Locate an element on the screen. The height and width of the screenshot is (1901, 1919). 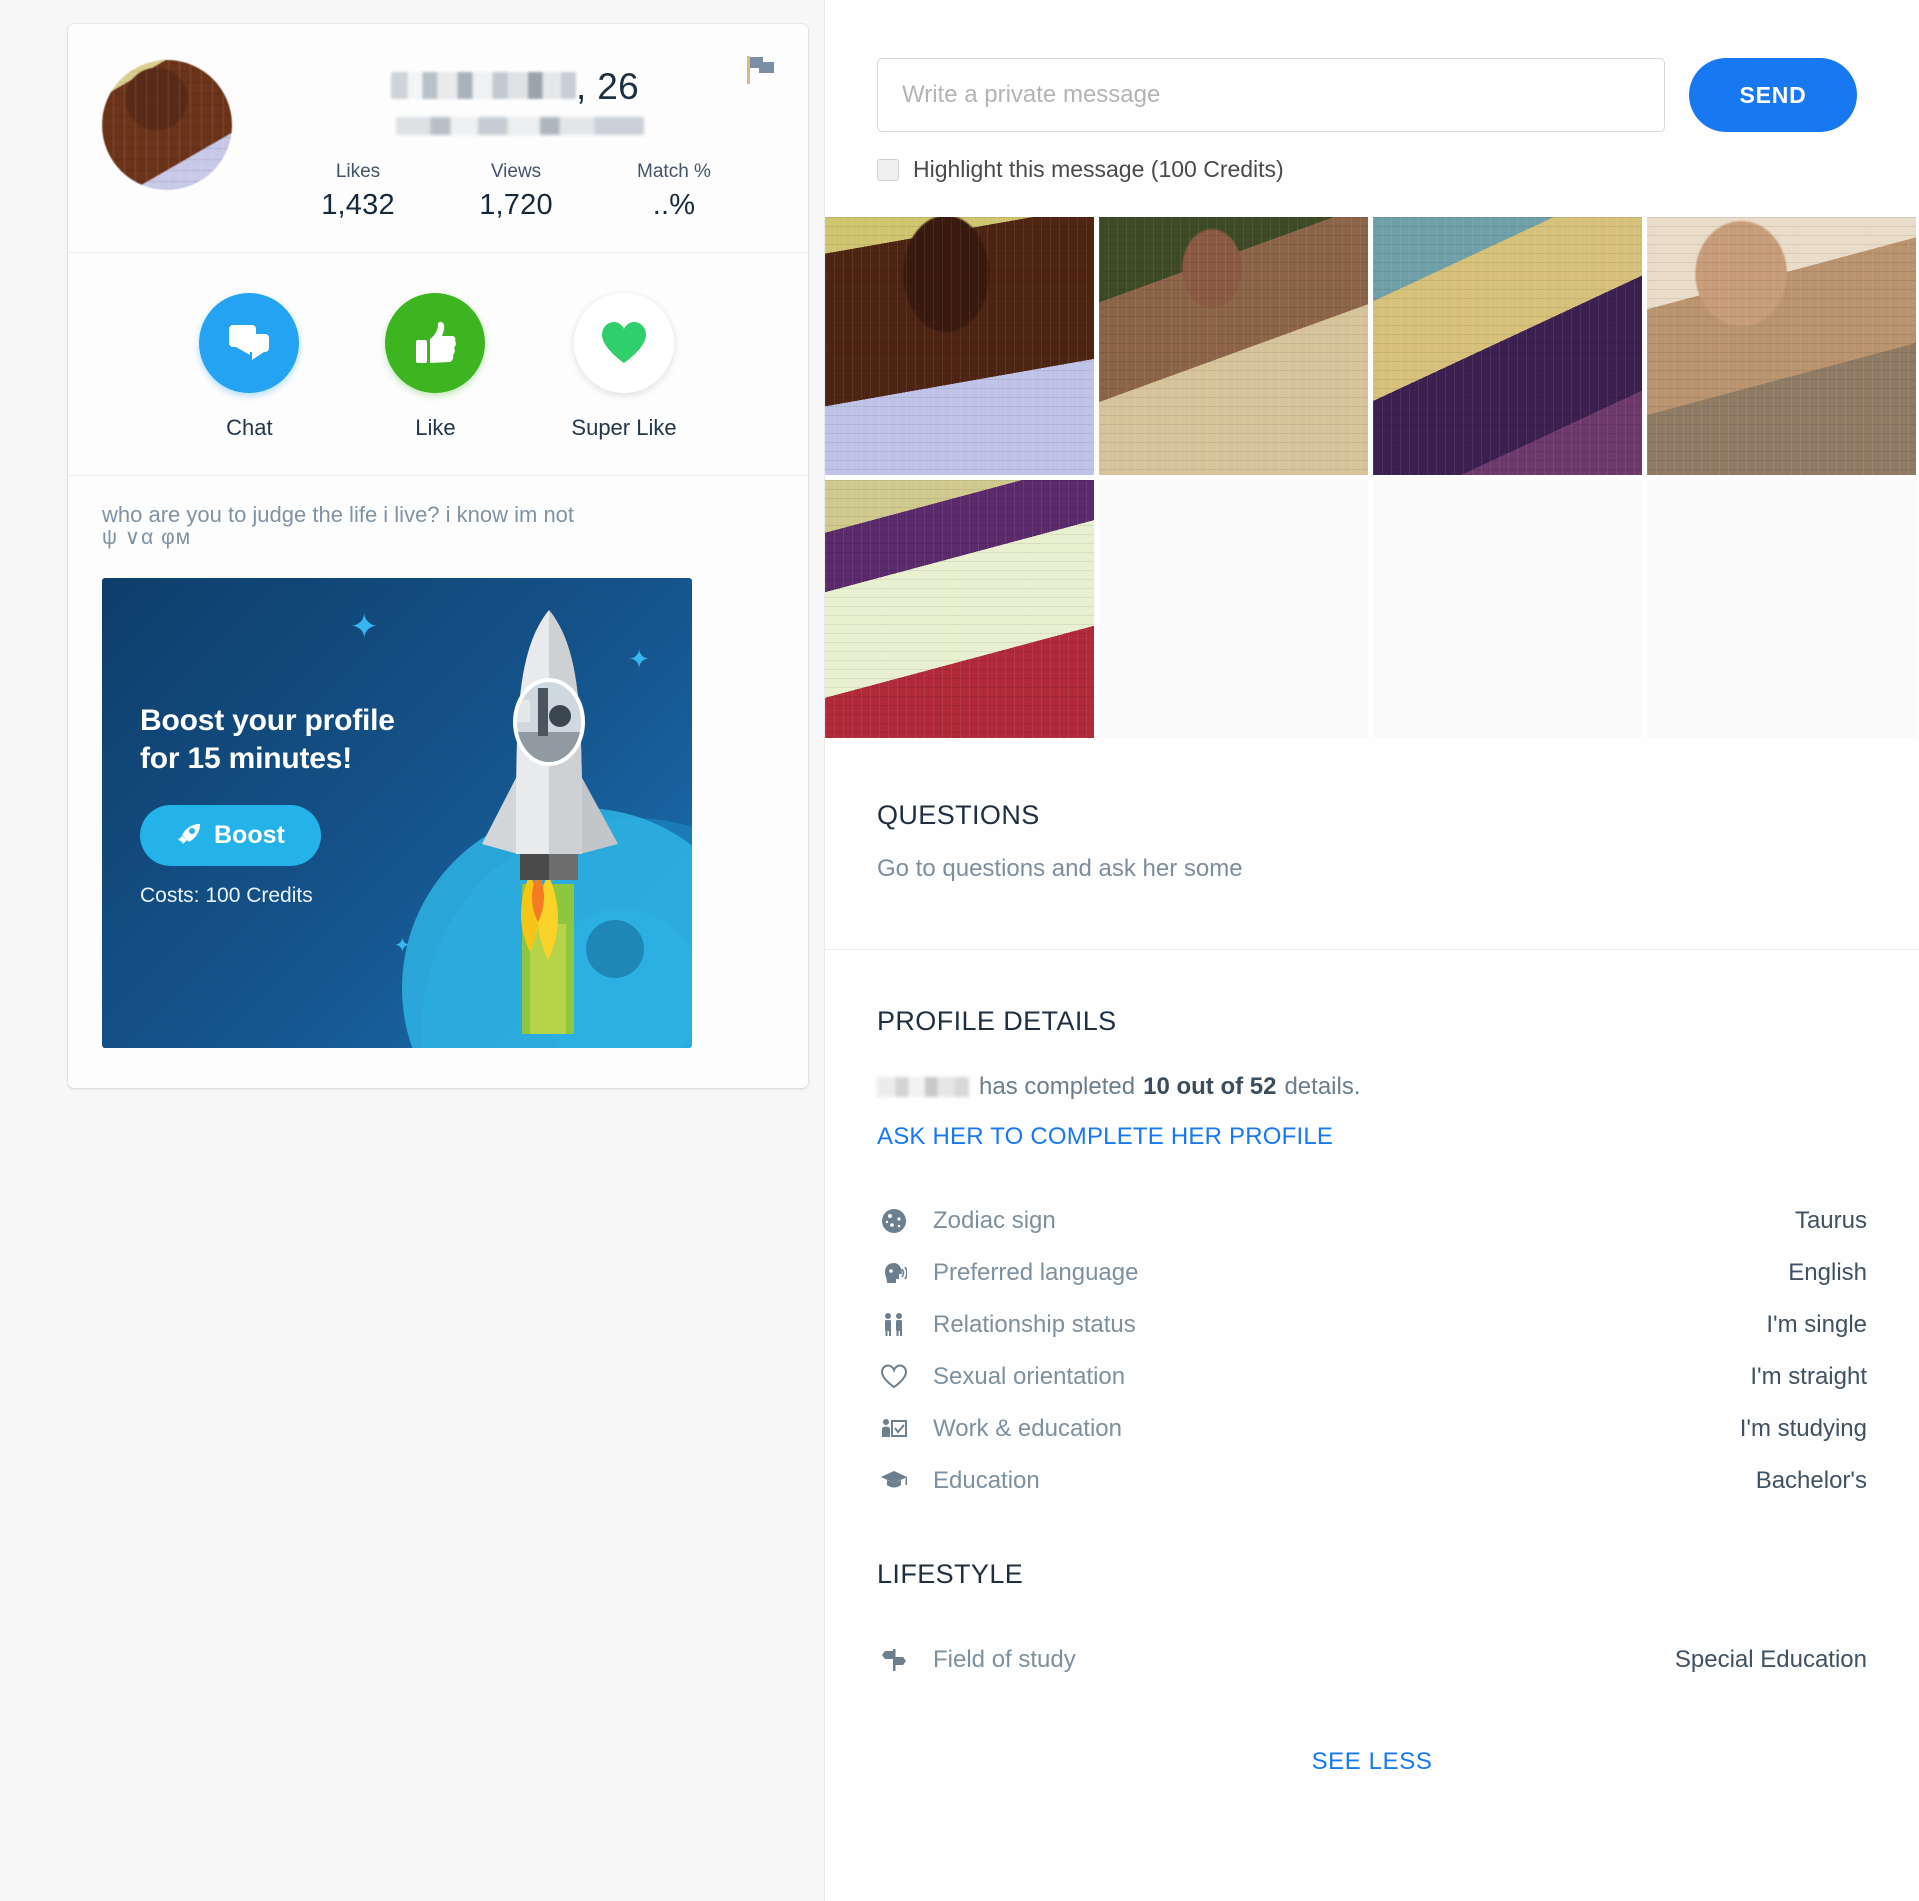
detail-row-zodiac: Zodiac sign Taurus is located at coordinates (1372, 1221).